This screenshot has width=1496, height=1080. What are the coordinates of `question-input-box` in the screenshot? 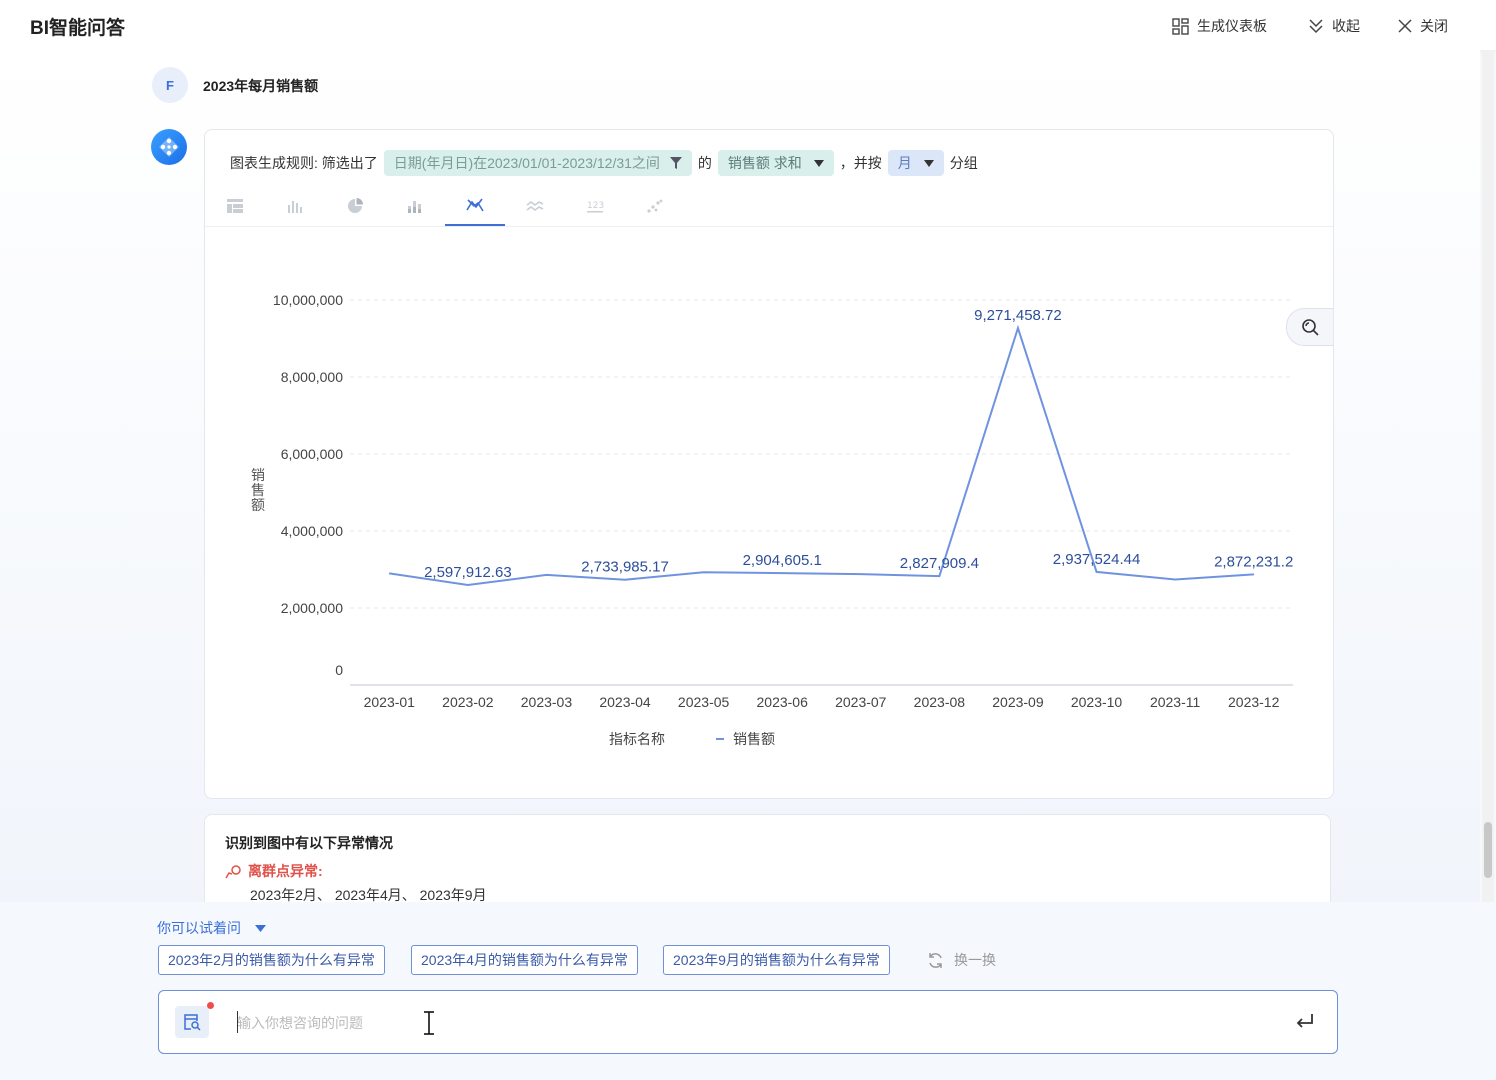 It's located at (748, 1022).